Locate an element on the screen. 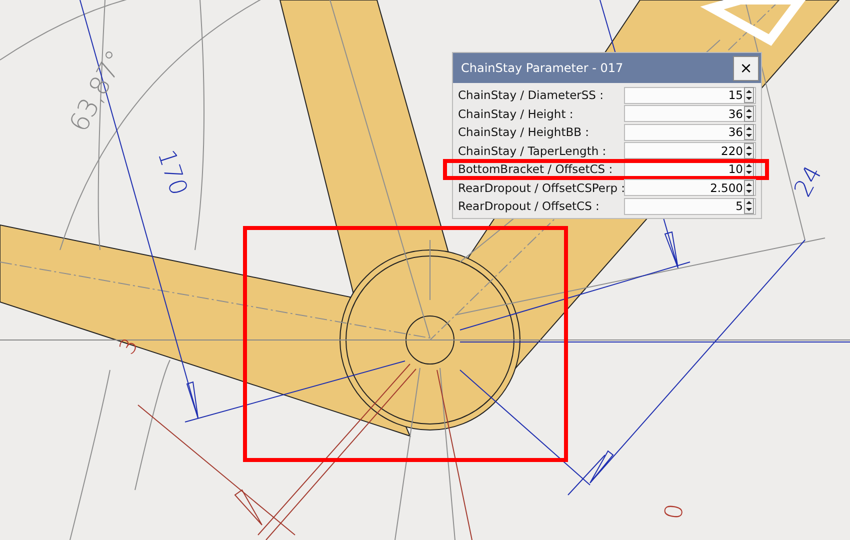 This screenshot has height=540, width=850. parameter-label: ChainStay / TaperLength : is located at coordinates (533, 151).